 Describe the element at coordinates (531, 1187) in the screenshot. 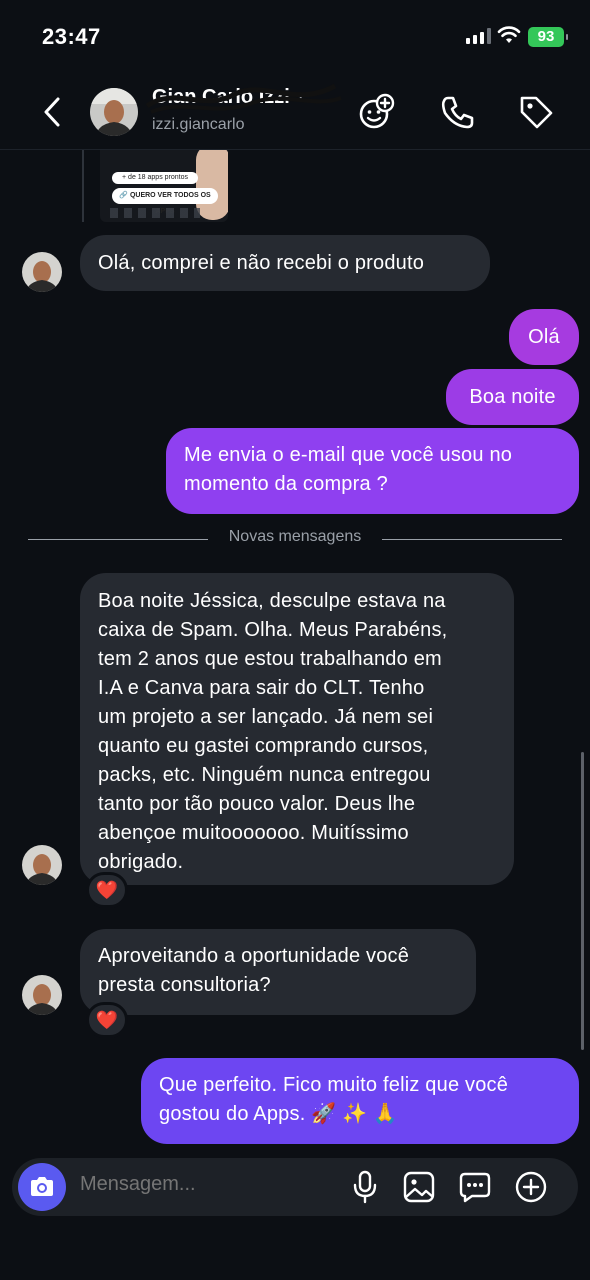

I see `plus-circle-icon` at that location.